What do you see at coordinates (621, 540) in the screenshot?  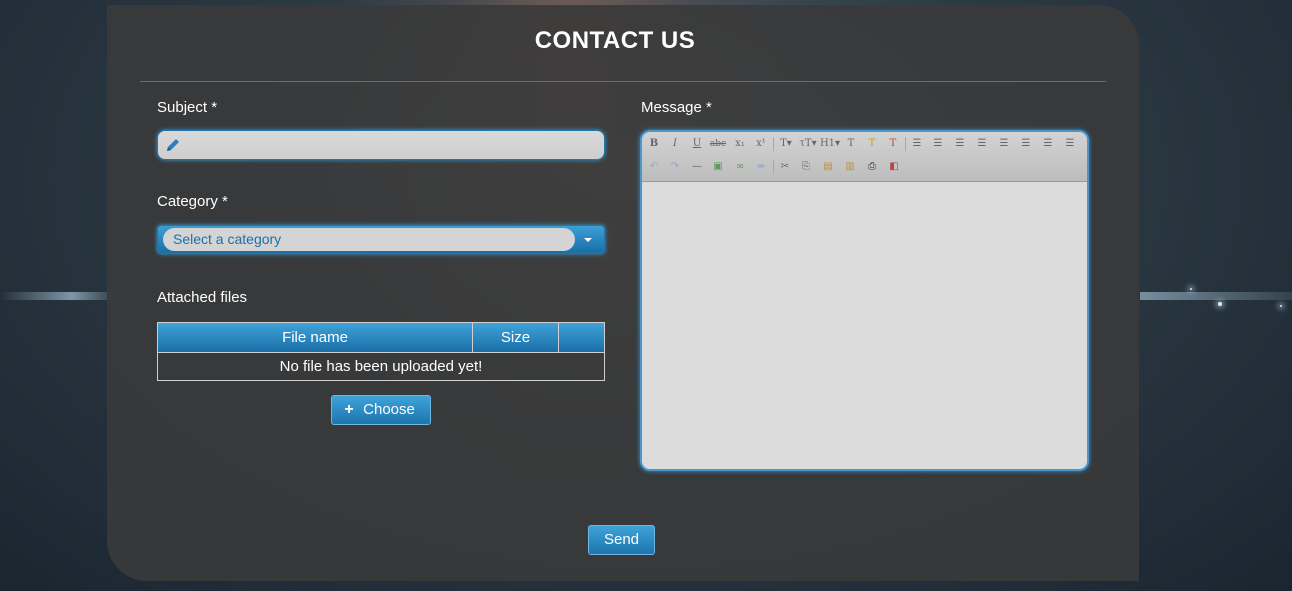 I see `send-button: Send` at bounding box center [621, 540].